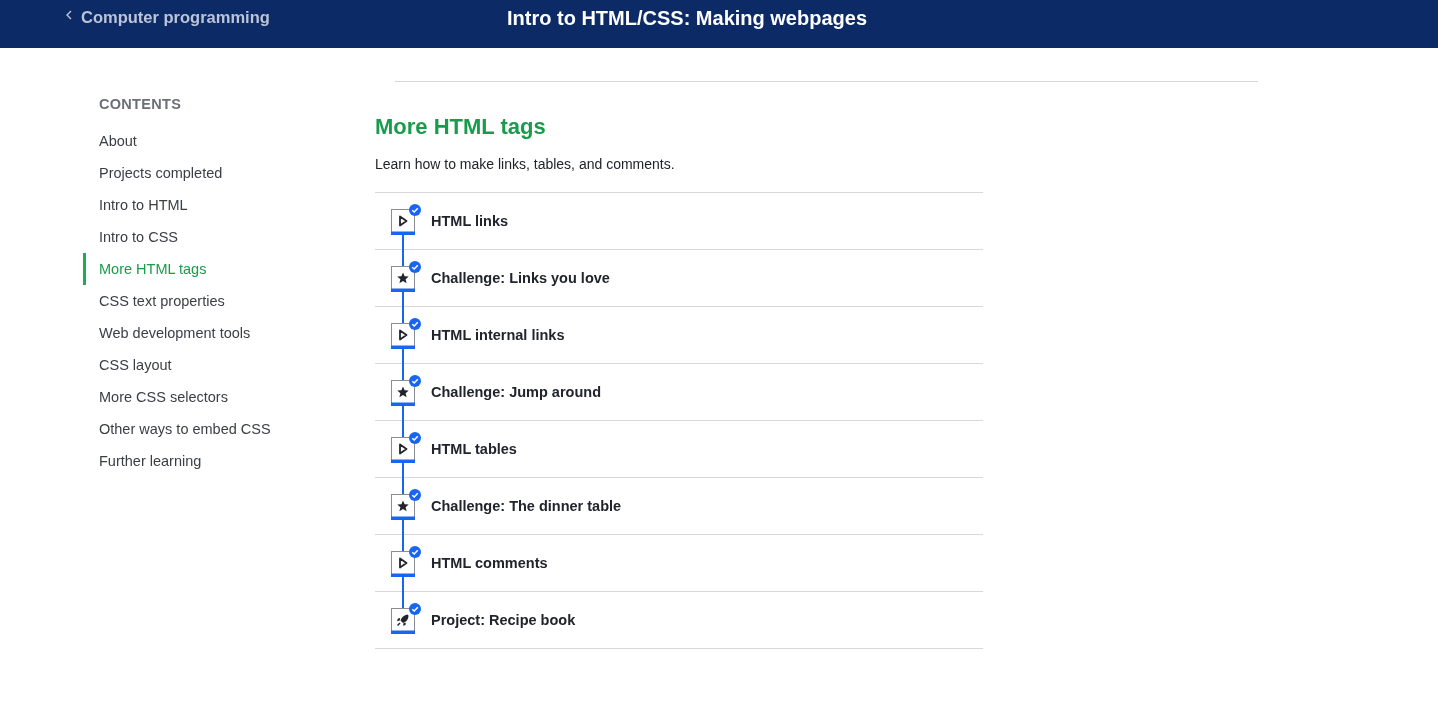 The image size is (1438, 702). What do you see at coordinates (525, 164) in the screenshot?
I see `unit-description: Learn how to make links, tables, and comments.` at bounding box center [525, 164].